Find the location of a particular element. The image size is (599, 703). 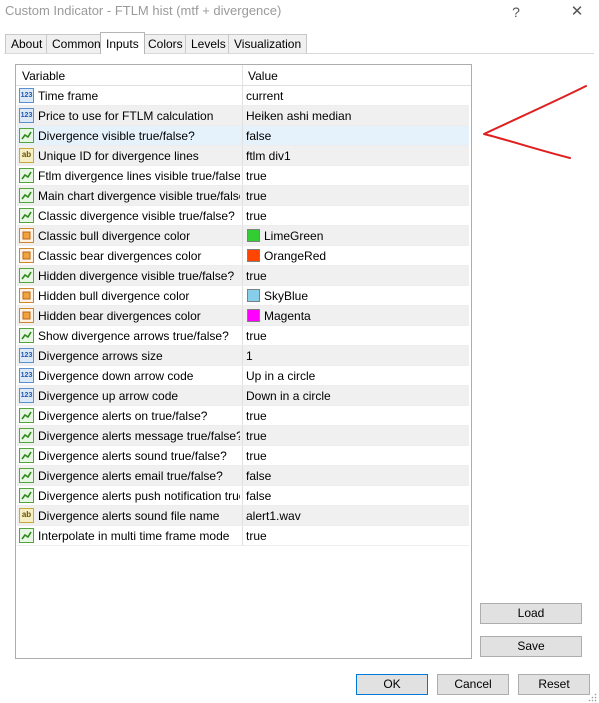

tab-common: Common is located at coordinates (76, 43).